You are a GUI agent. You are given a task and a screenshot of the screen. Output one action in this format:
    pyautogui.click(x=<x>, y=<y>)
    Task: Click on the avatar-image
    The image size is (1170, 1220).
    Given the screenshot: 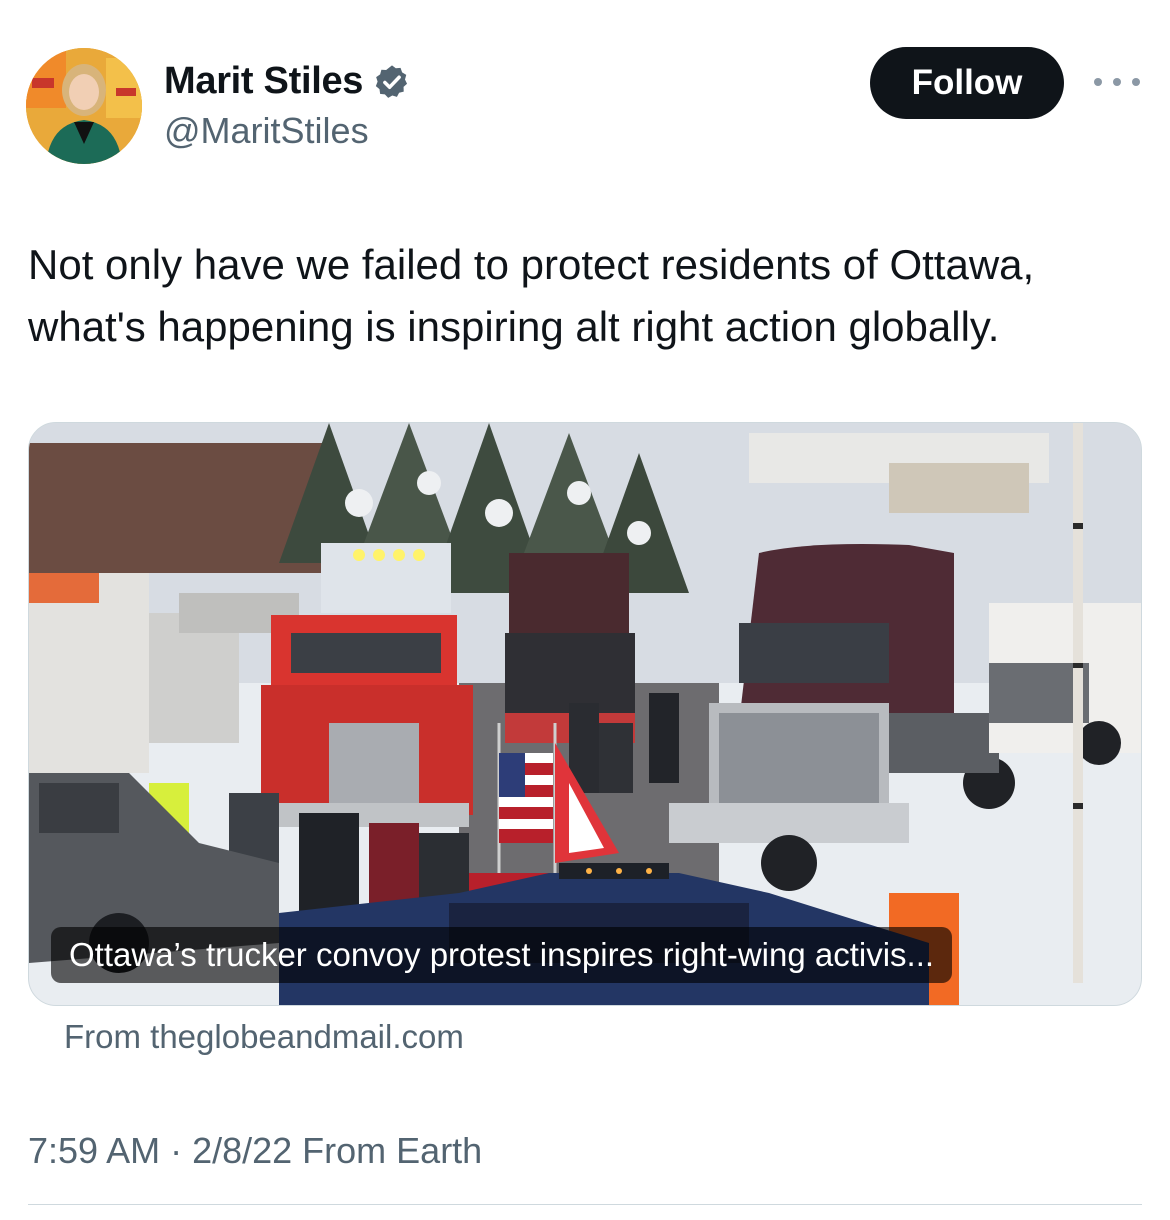 What is the action you would take?
    pyautogui.click(x=84, y=106)
    